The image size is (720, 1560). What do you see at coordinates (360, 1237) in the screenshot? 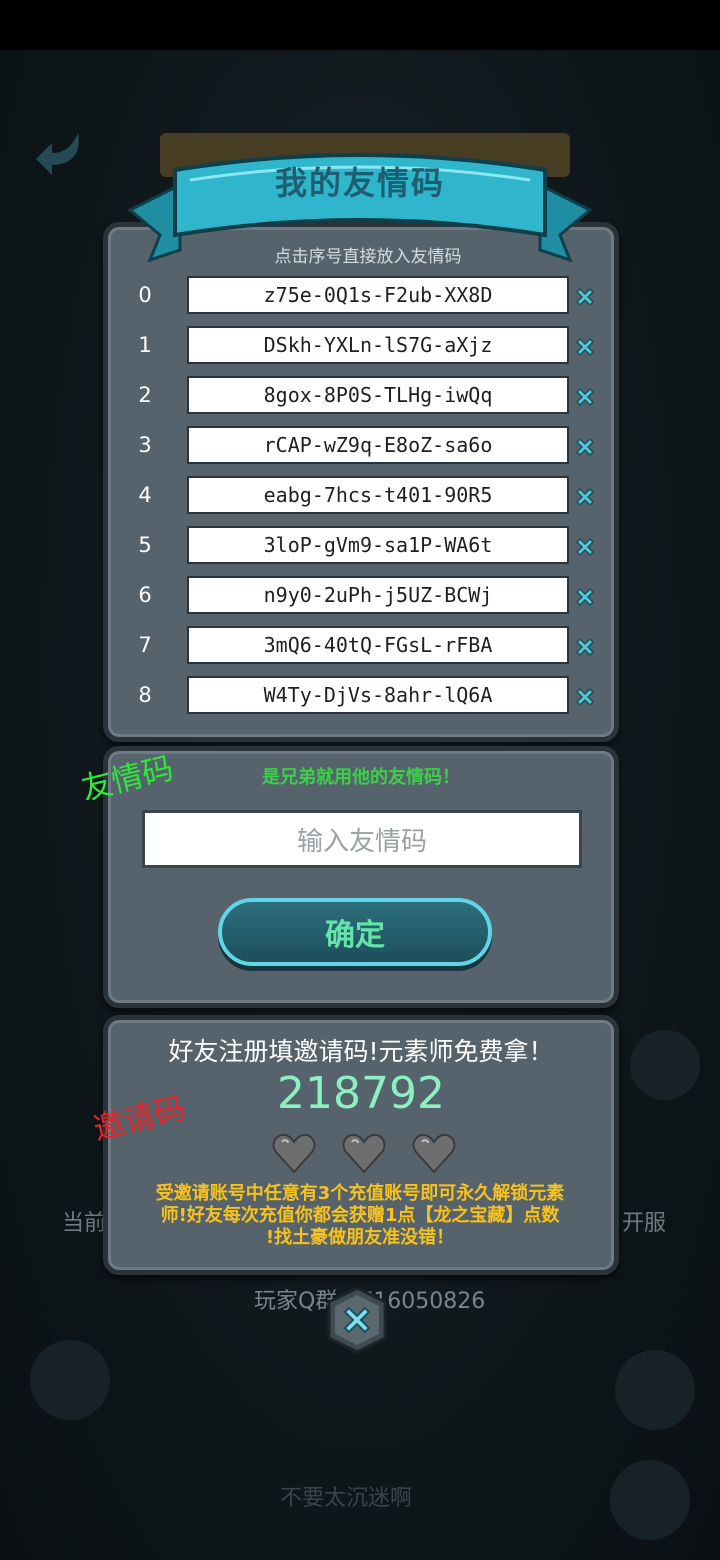
I see `invite-description-line: !找土豪做朋友准没错！` at bounding box center [360, 1237].